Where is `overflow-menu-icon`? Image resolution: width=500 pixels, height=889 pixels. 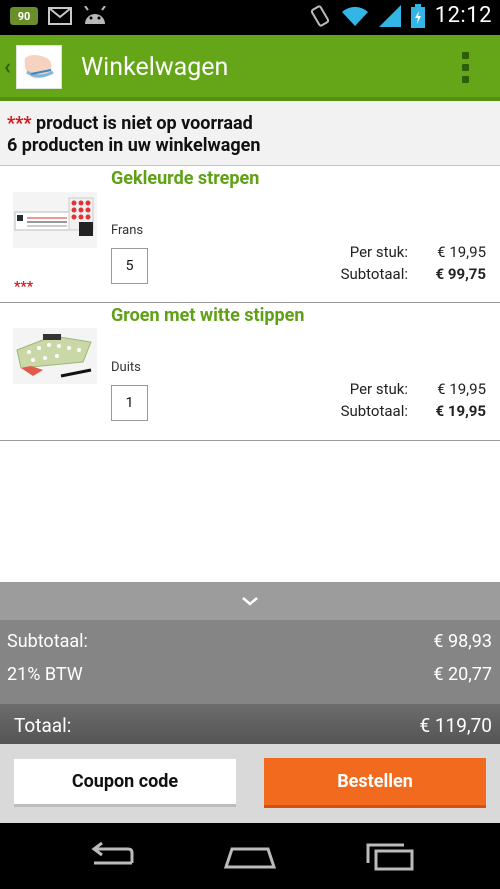 overflow-menu-icon is located at coordinates (466, 68).